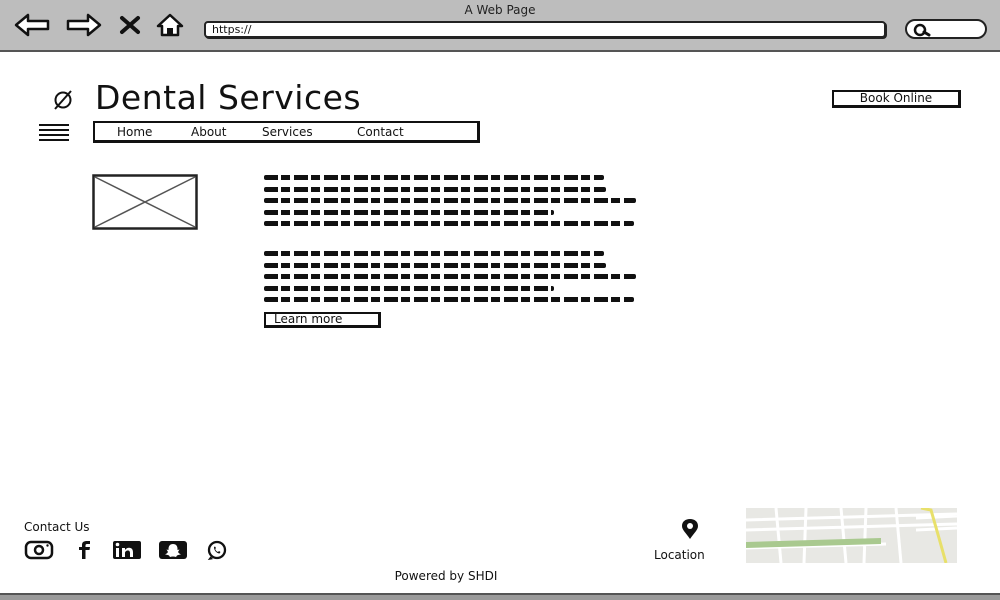 This screenshot has height=600, width=1000. What do you see at coordinates (63, 102) in the screenshot?
I see `empty-set-icon` at bounding box center [63, 102].